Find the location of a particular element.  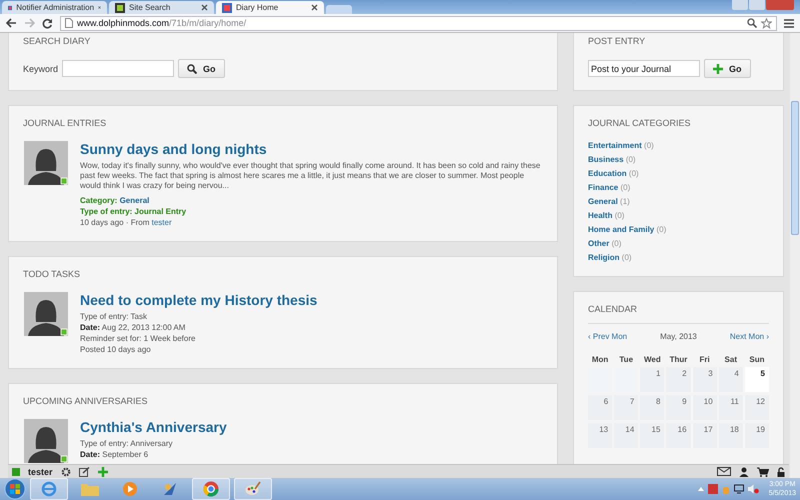

browser-e-icon is located at coordinates (49, 489).